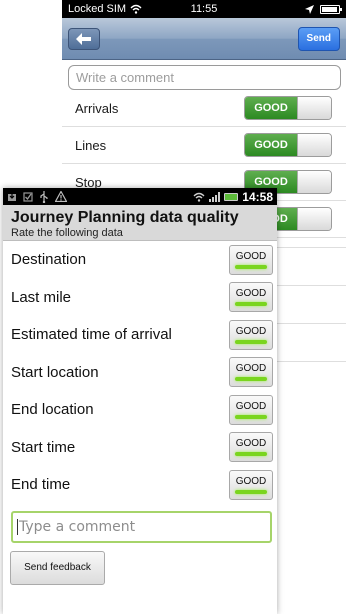 The image size is (346, 614). Describe the element at coordinates (140, 485) in the screenshot. I see `rating-row: End time GOOD` at that location.